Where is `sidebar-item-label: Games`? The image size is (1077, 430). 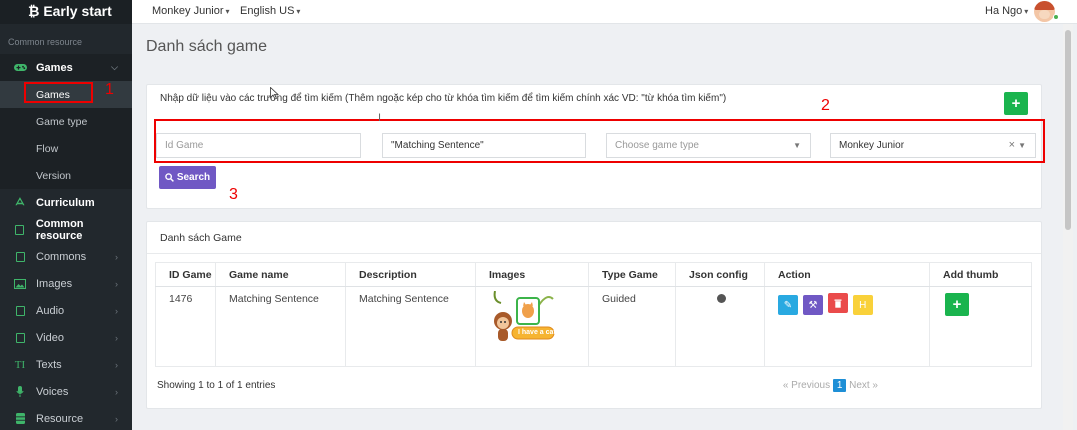
sidebar-item-label: Games is located at coordinates (54, 67).